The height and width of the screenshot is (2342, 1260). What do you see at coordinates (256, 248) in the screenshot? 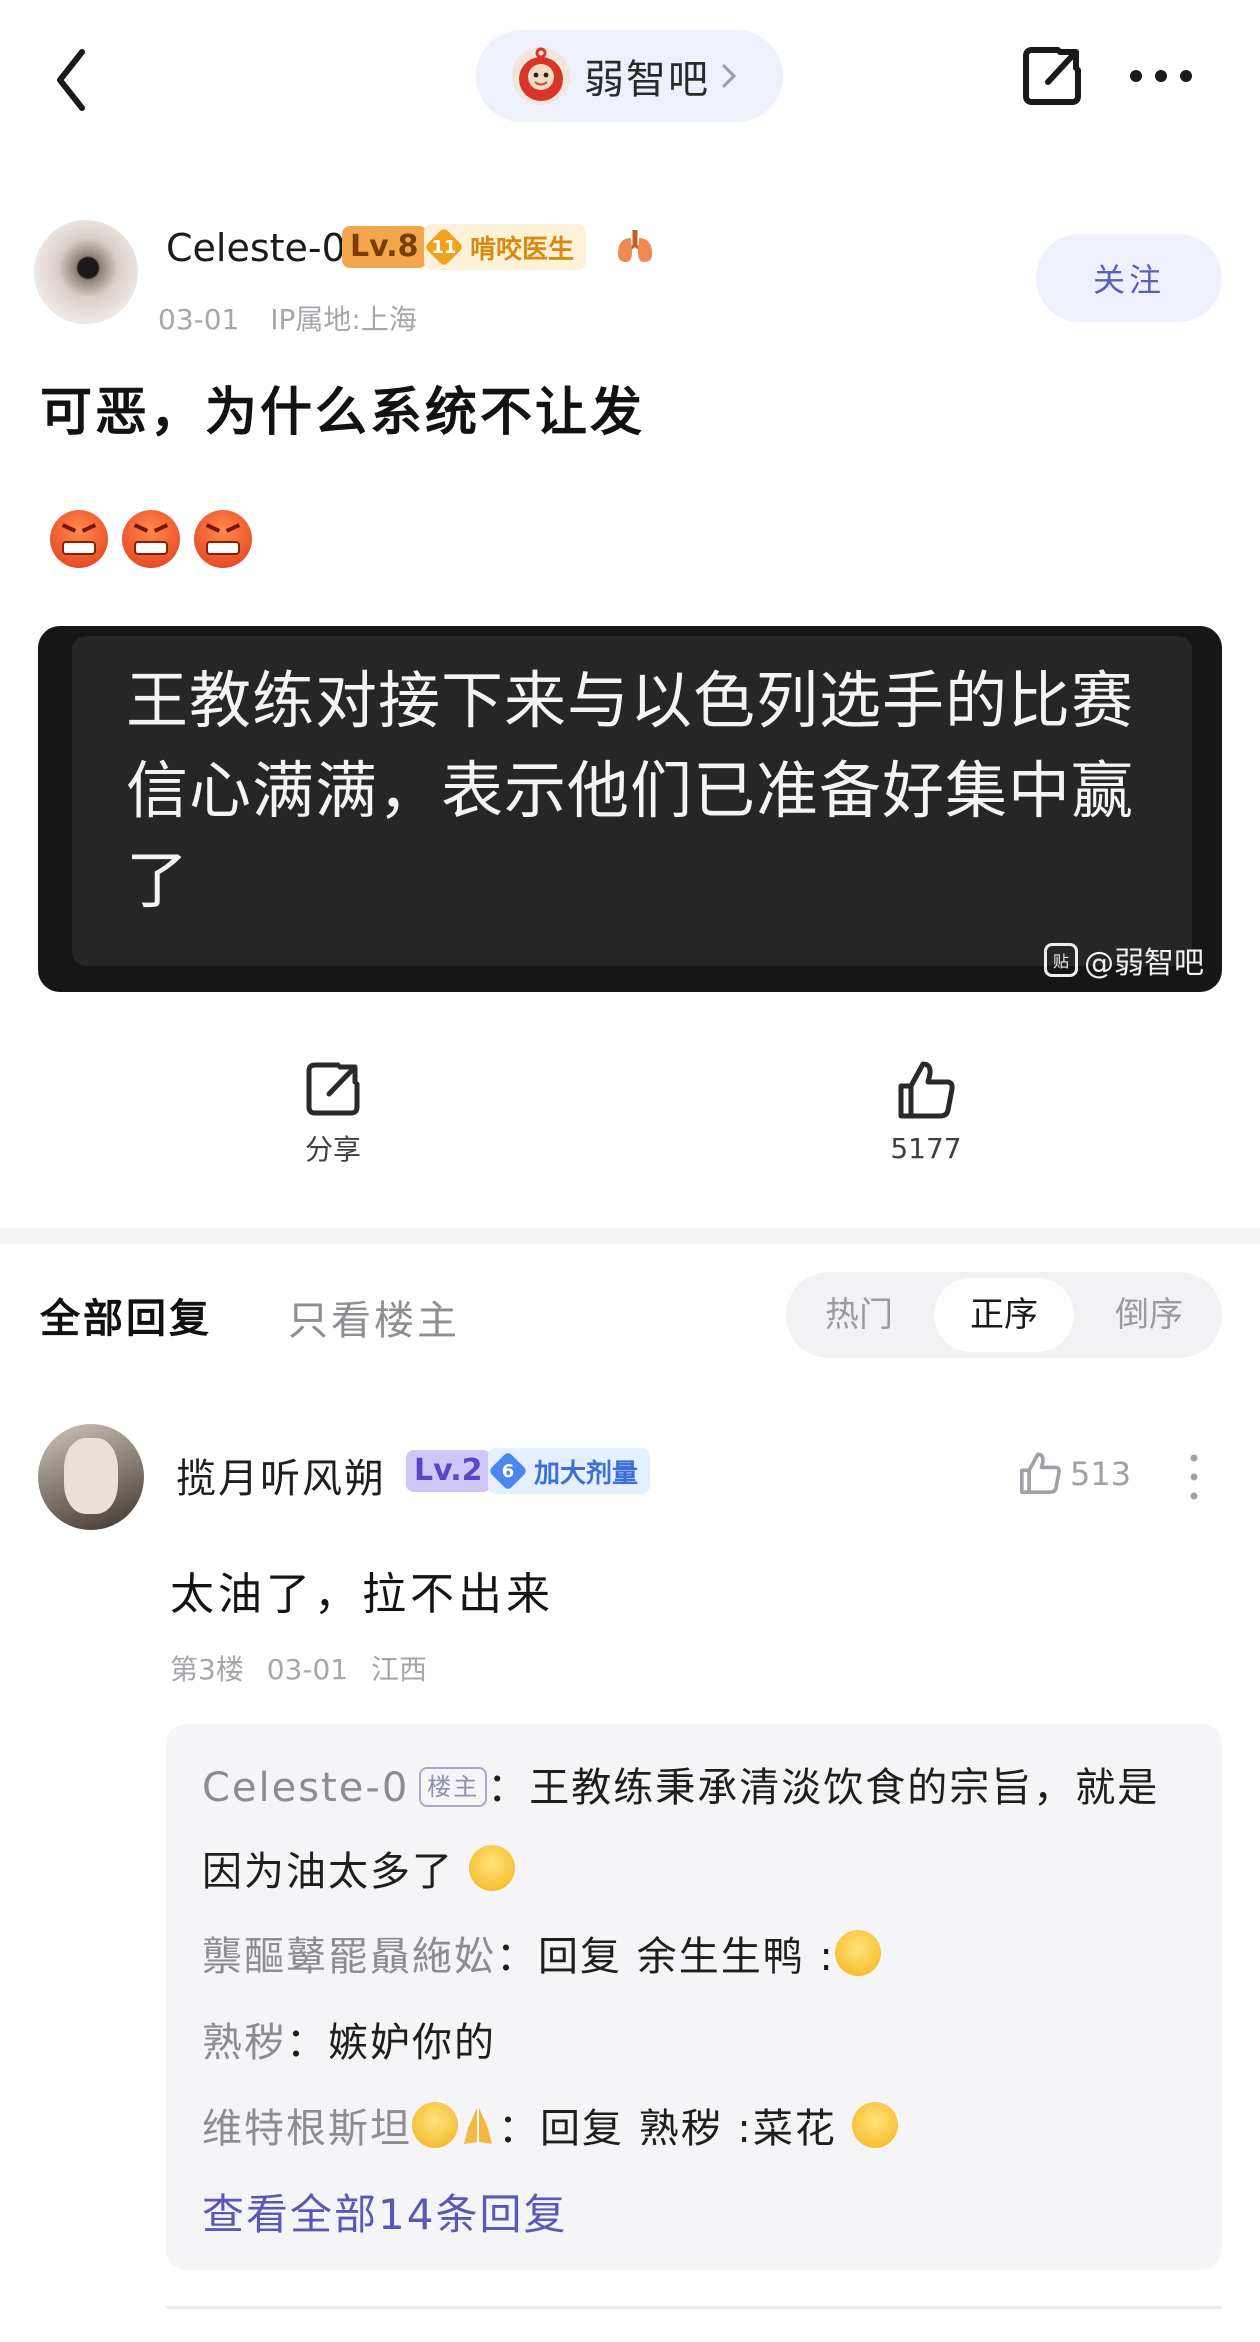
I see `author-name: Celeste-0` at bounding box center [256, 248].